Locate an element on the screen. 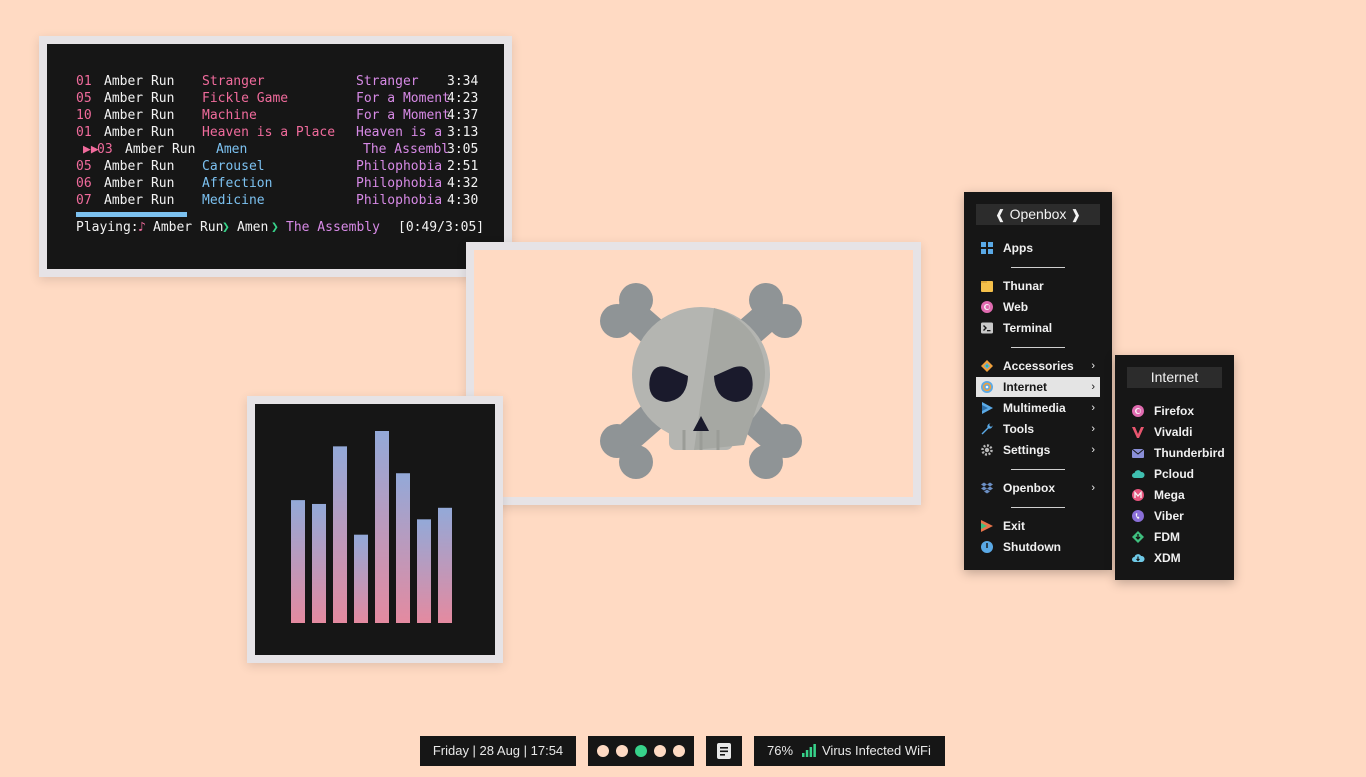 Image resolution: width=1366 pixels, height=777 pixels. menu-item-label: Shutdown is located at coordinates (1032, 547).